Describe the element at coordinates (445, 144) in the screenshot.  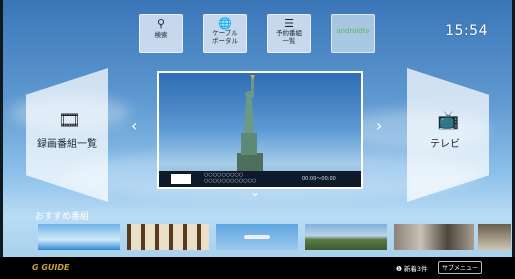
I see `tv-label: テレビ` at that location.